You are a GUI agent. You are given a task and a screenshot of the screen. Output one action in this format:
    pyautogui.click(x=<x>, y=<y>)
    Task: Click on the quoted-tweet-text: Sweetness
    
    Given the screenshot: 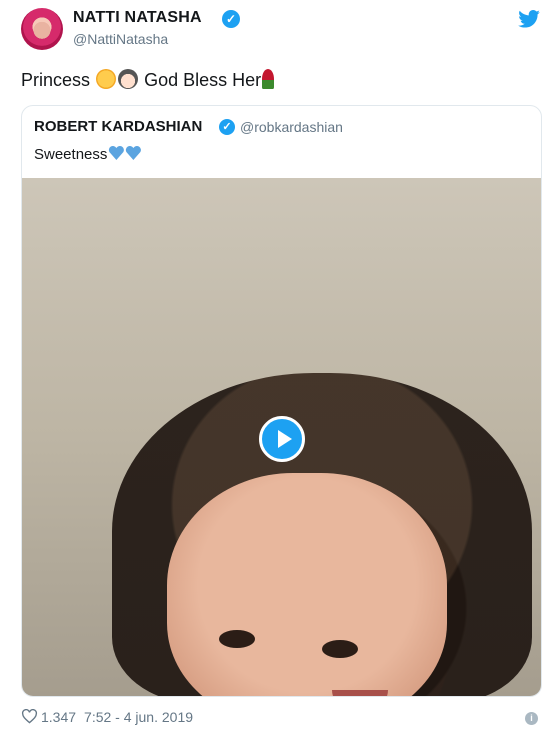 What is the action you would take?
    pyautogui.click(x=87, y=154)
    